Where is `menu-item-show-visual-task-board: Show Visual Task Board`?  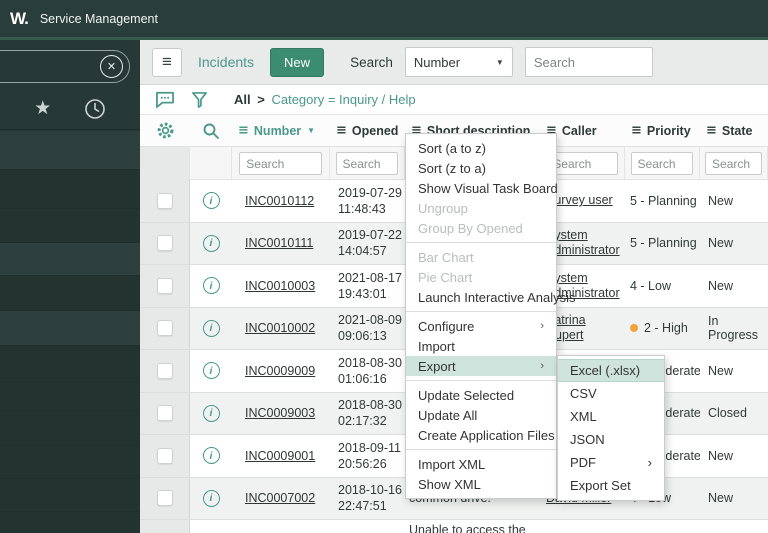 menu-item-show-visual-task-board: Show Visual Task Board is located at coordinates (482, 188).